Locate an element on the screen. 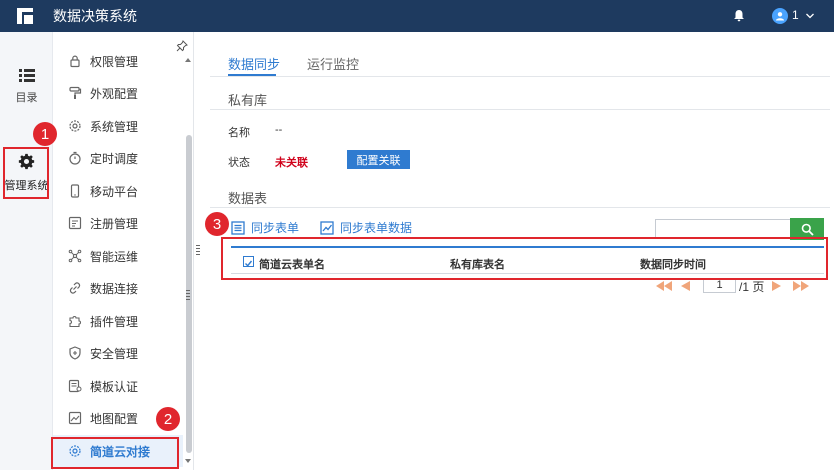 Image resolution: width=834 pixels, height=470 pixels. sidebar-item-label: 注册管理 is located at coordinates (114, 223).